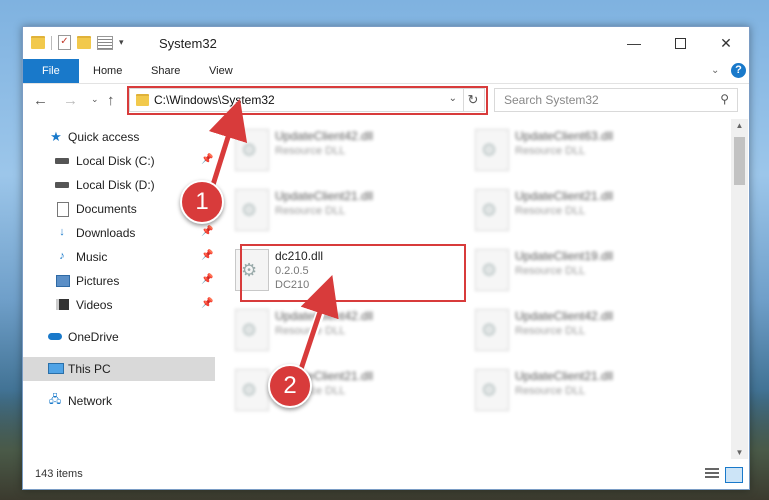 This screenshot has height=500, width=769. What do you see at coordinates (59, 474) in the screenshot?
I see `item-count: 143 items` at bounding box center [59, 474].